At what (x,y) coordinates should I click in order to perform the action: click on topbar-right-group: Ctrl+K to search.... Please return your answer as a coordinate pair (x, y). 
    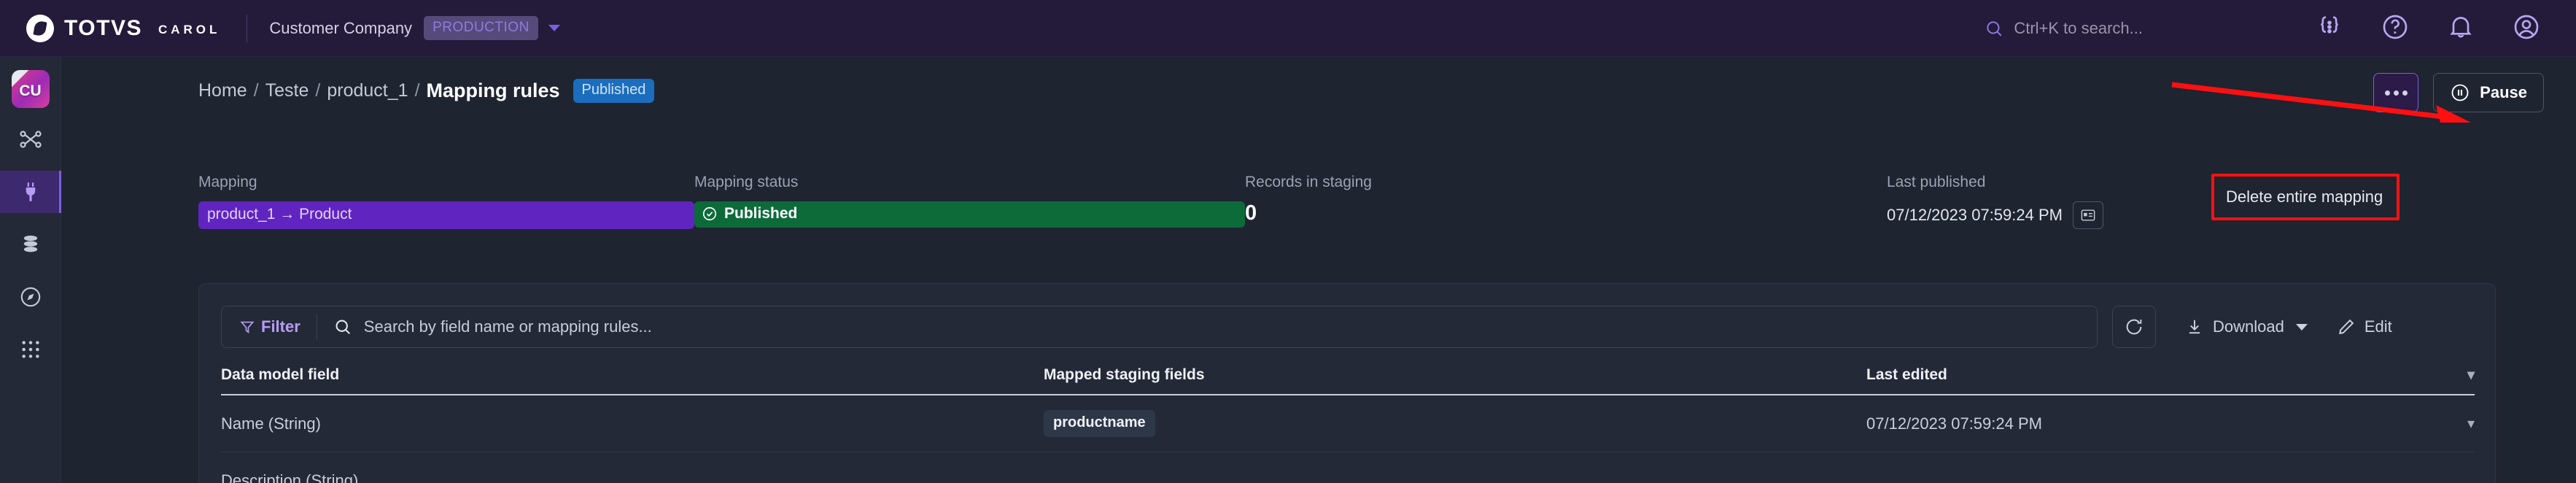
    Looking at the image, I should click on (2281, 28).